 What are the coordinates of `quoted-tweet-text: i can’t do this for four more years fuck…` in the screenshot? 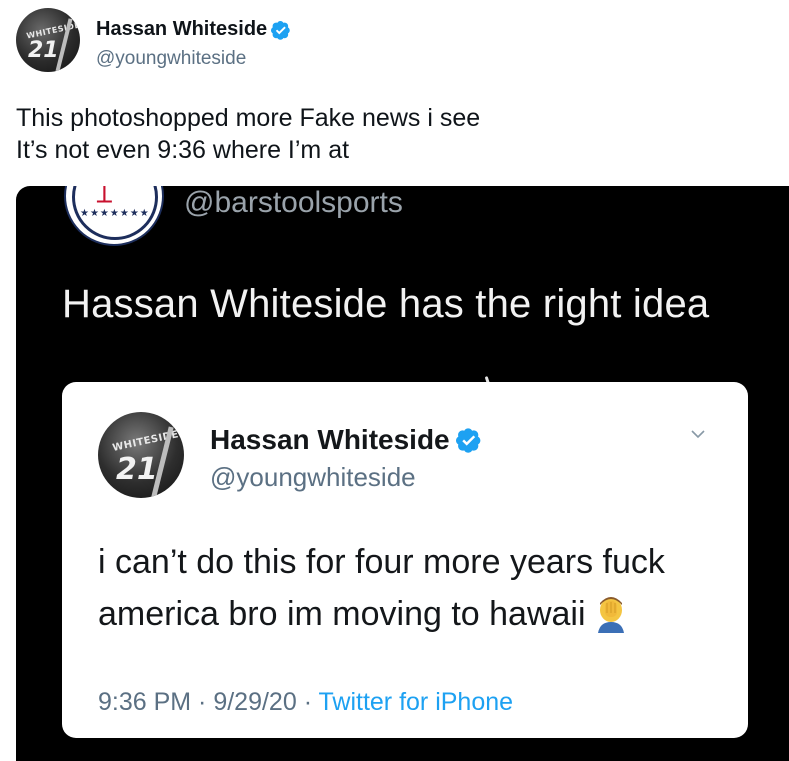 It's located at (413, 588).